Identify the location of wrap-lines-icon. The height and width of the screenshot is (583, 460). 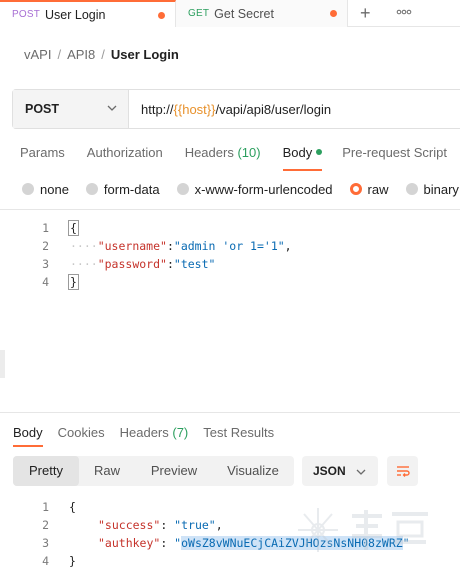
(403, 471).